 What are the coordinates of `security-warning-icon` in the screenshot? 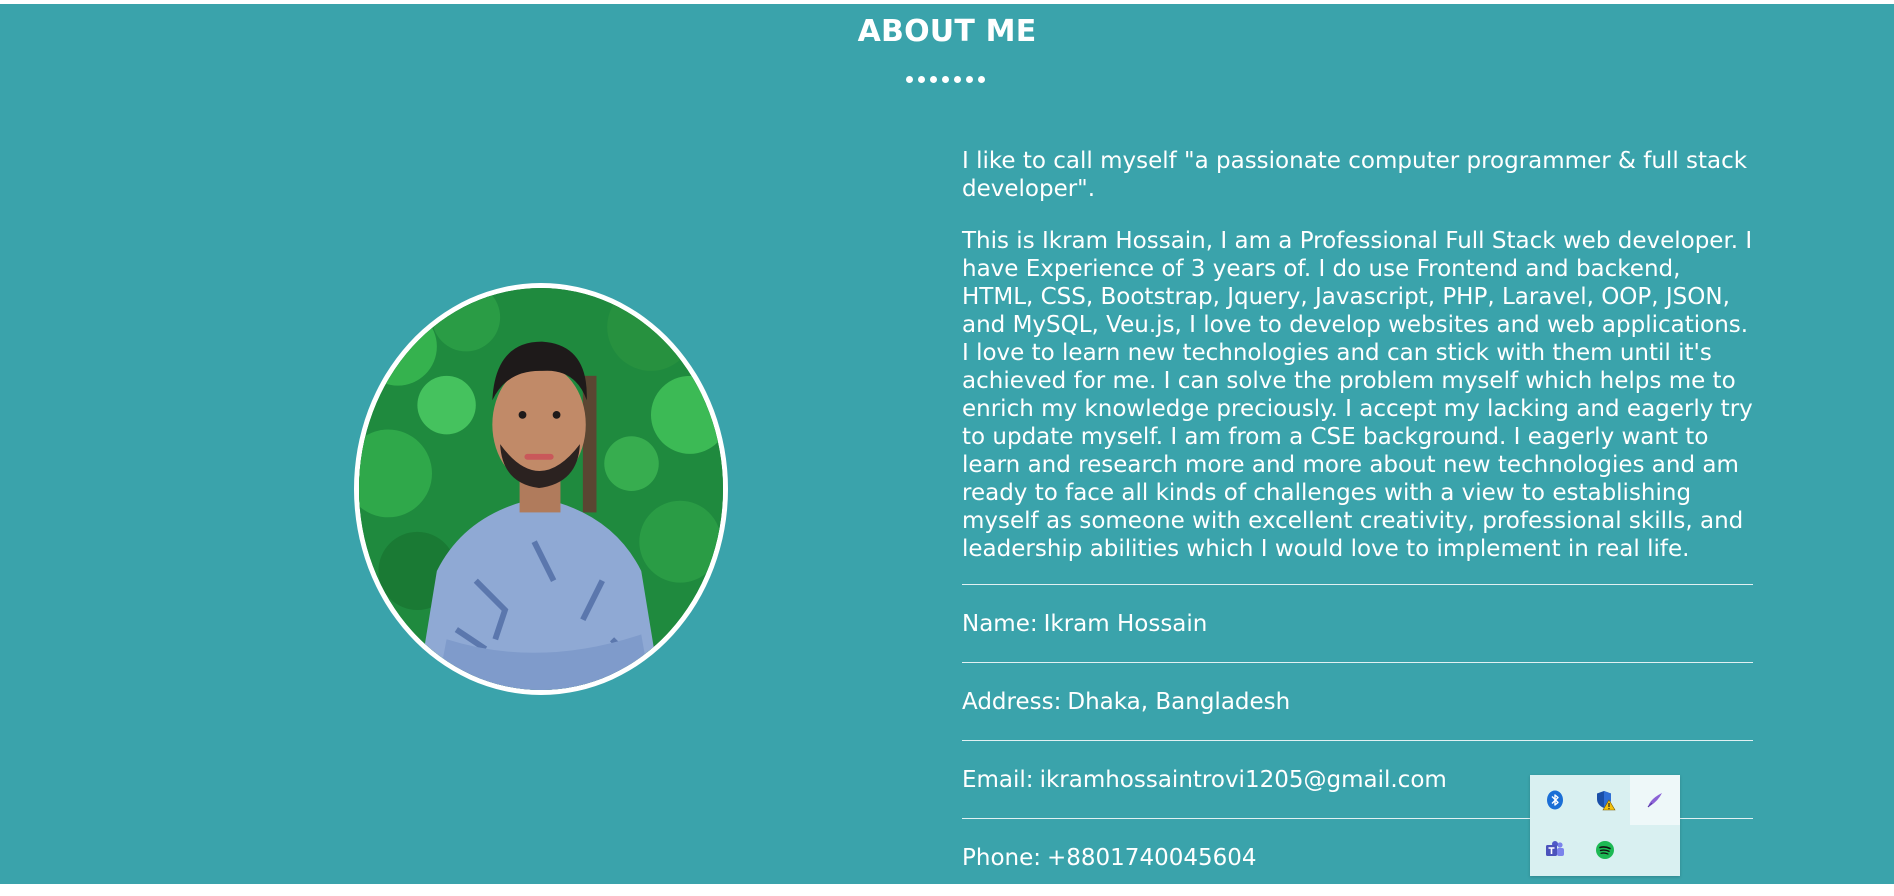 It's located at (1605, 800).